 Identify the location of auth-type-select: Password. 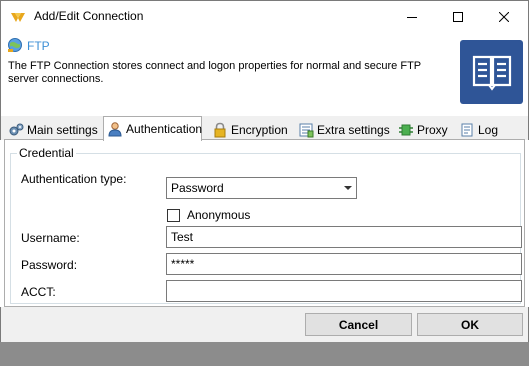
(261, 188).